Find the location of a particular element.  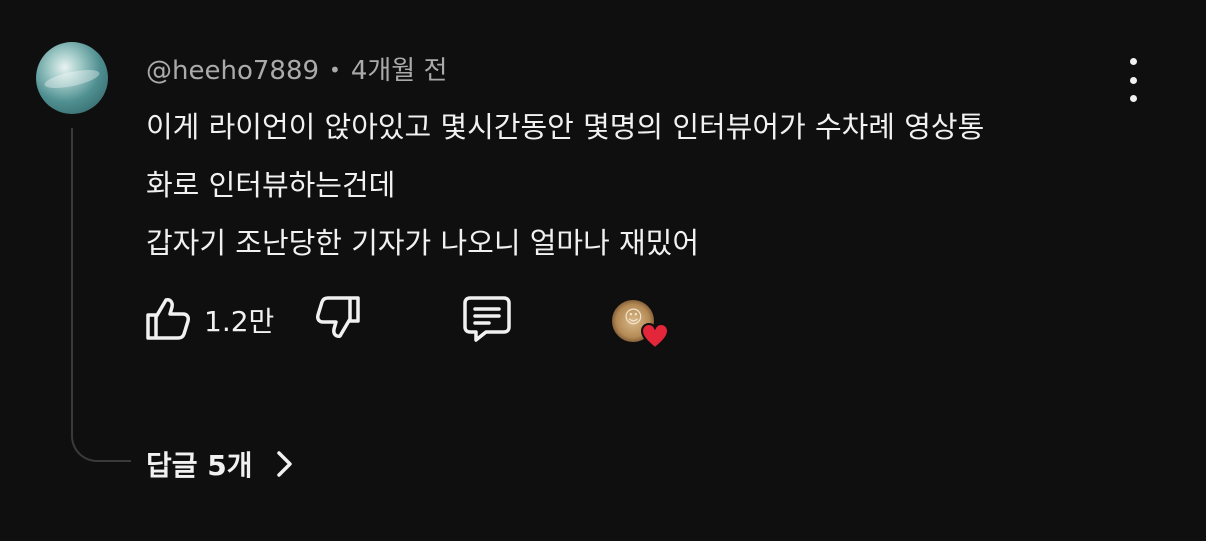

more-options-button is located at coordinates (1133, 80).